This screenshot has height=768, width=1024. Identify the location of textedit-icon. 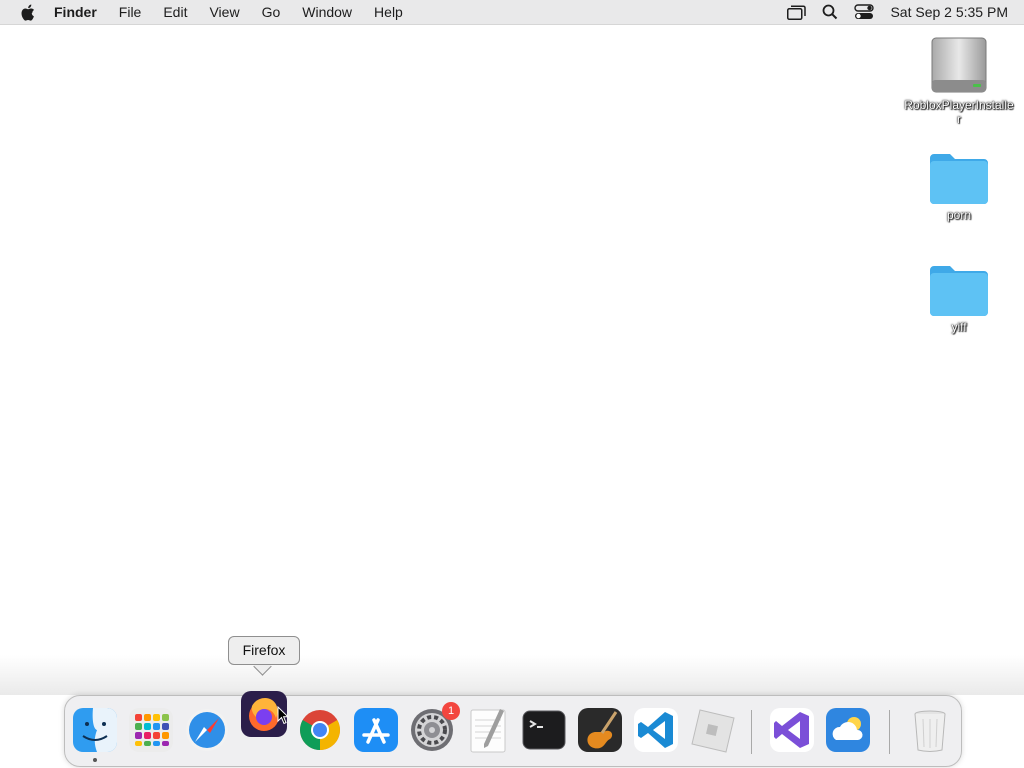
(488, 731).